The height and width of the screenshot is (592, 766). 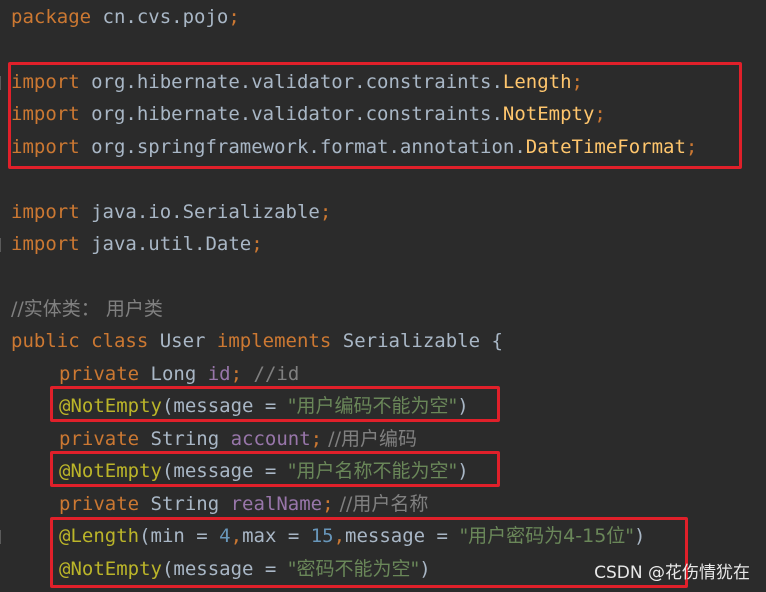 What do you see at coordinates (80, 341) in the screenshot?
I see `keyword: public class` at bounding box center [80, 341].